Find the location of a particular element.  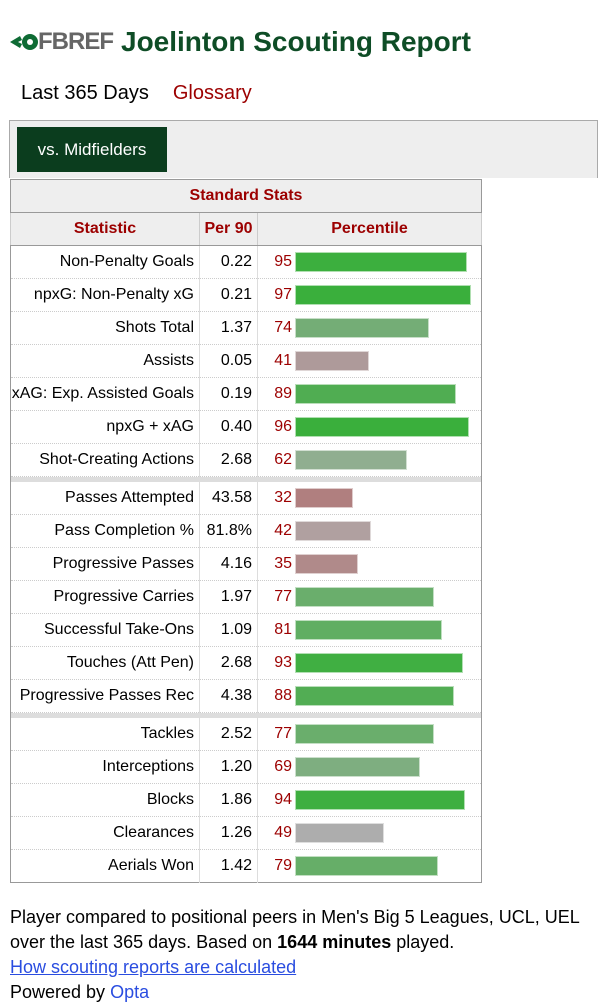

percentile-cell: 94 is located at coordinates (369, 800).